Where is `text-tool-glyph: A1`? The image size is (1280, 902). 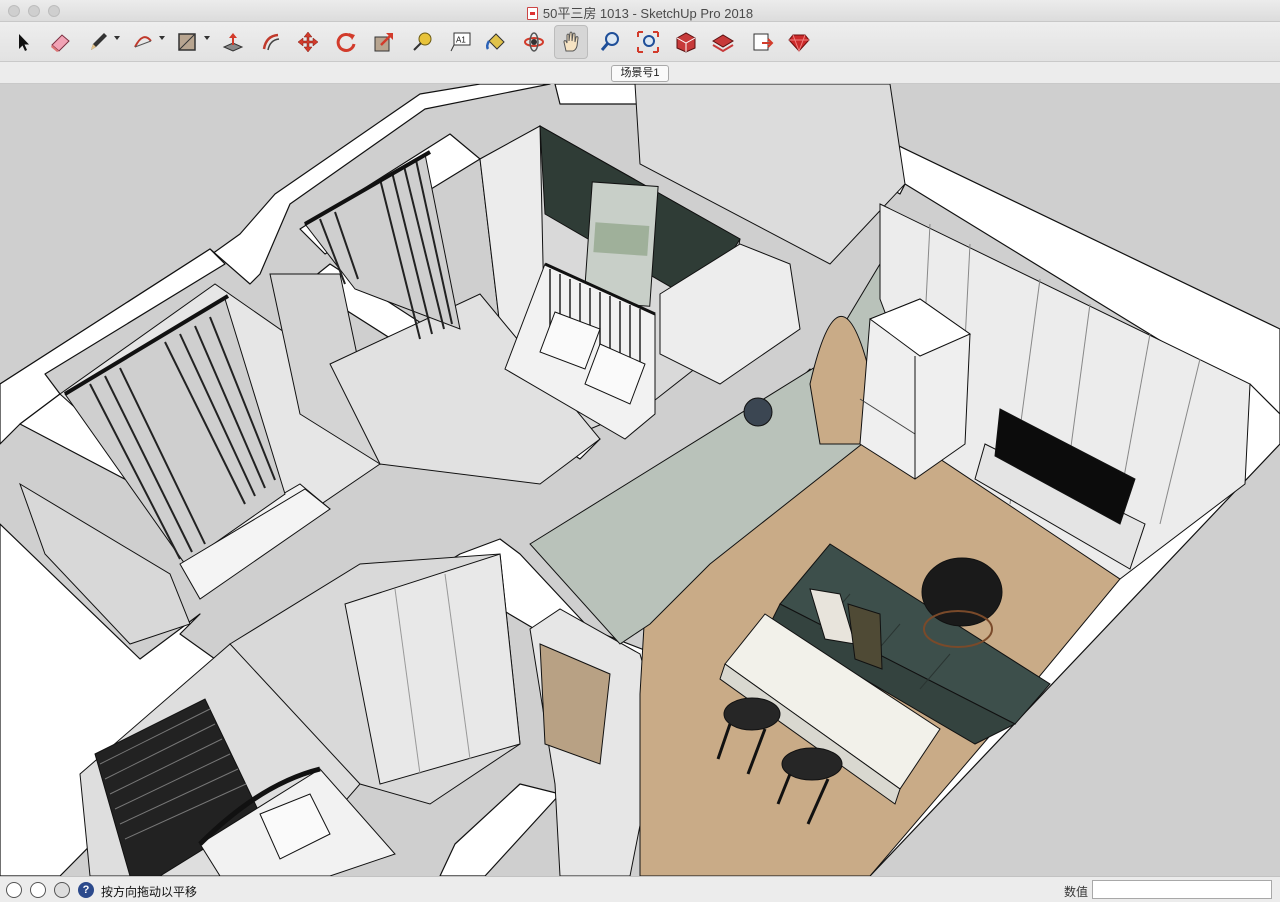 text-tool-glyph: A1 is located at coordinates (461, 40).